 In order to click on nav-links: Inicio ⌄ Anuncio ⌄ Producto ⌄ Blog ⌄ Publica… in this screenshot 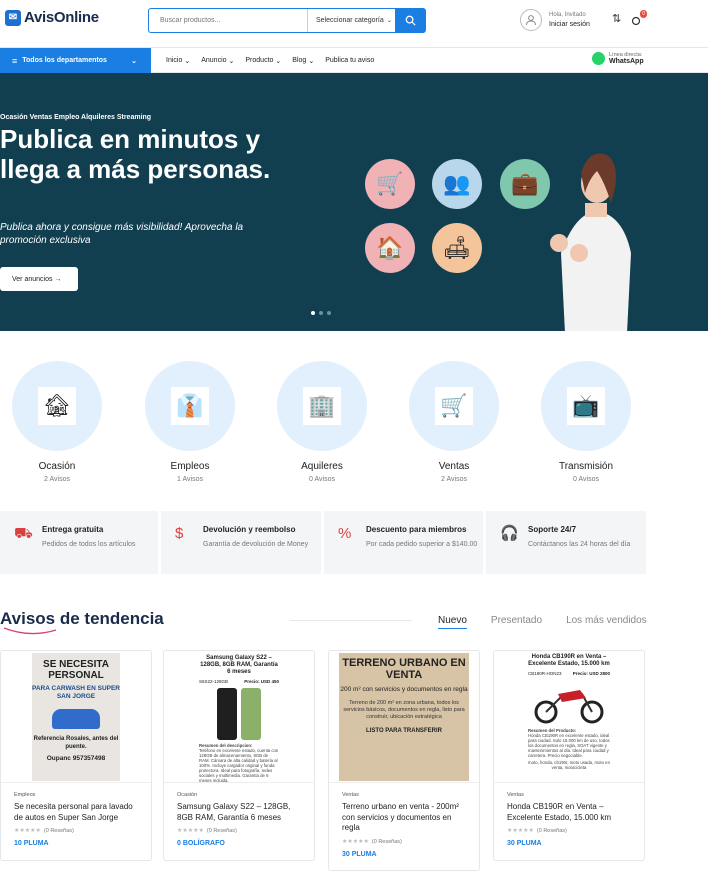, I will do `click(270, 60)`.